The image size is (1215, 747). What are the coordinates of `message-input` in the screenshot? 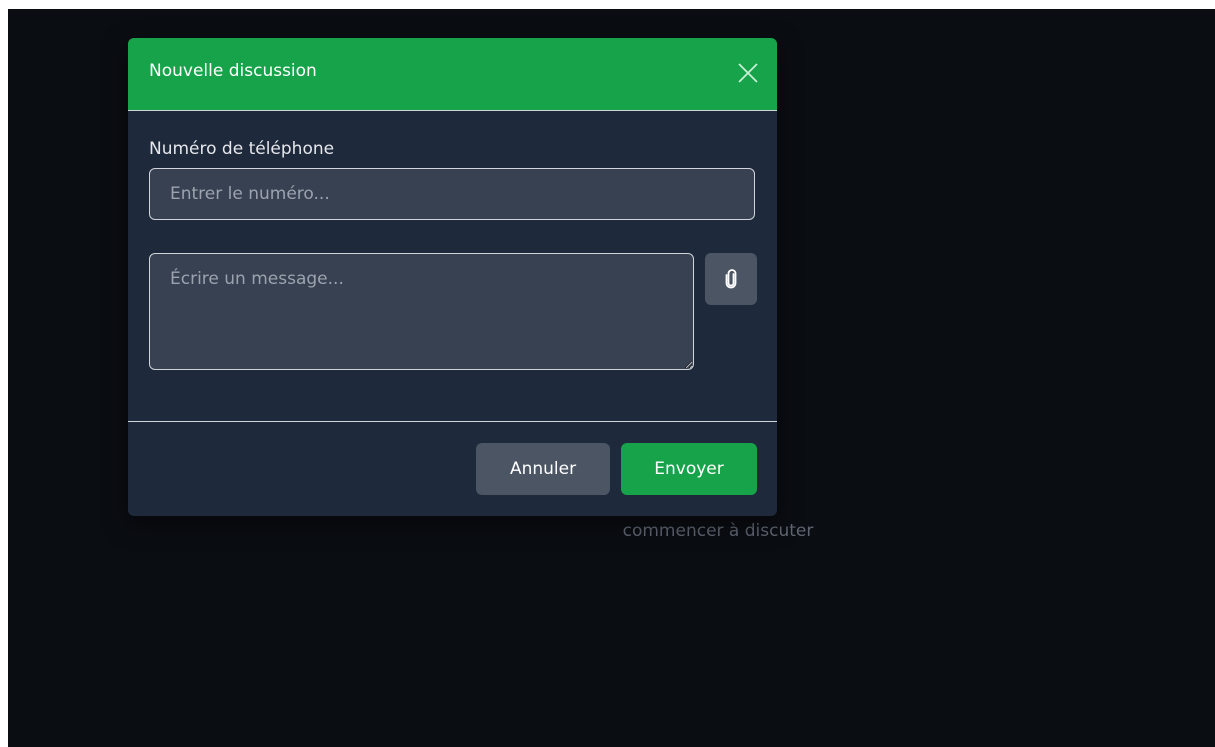 It's located at (421, 311).